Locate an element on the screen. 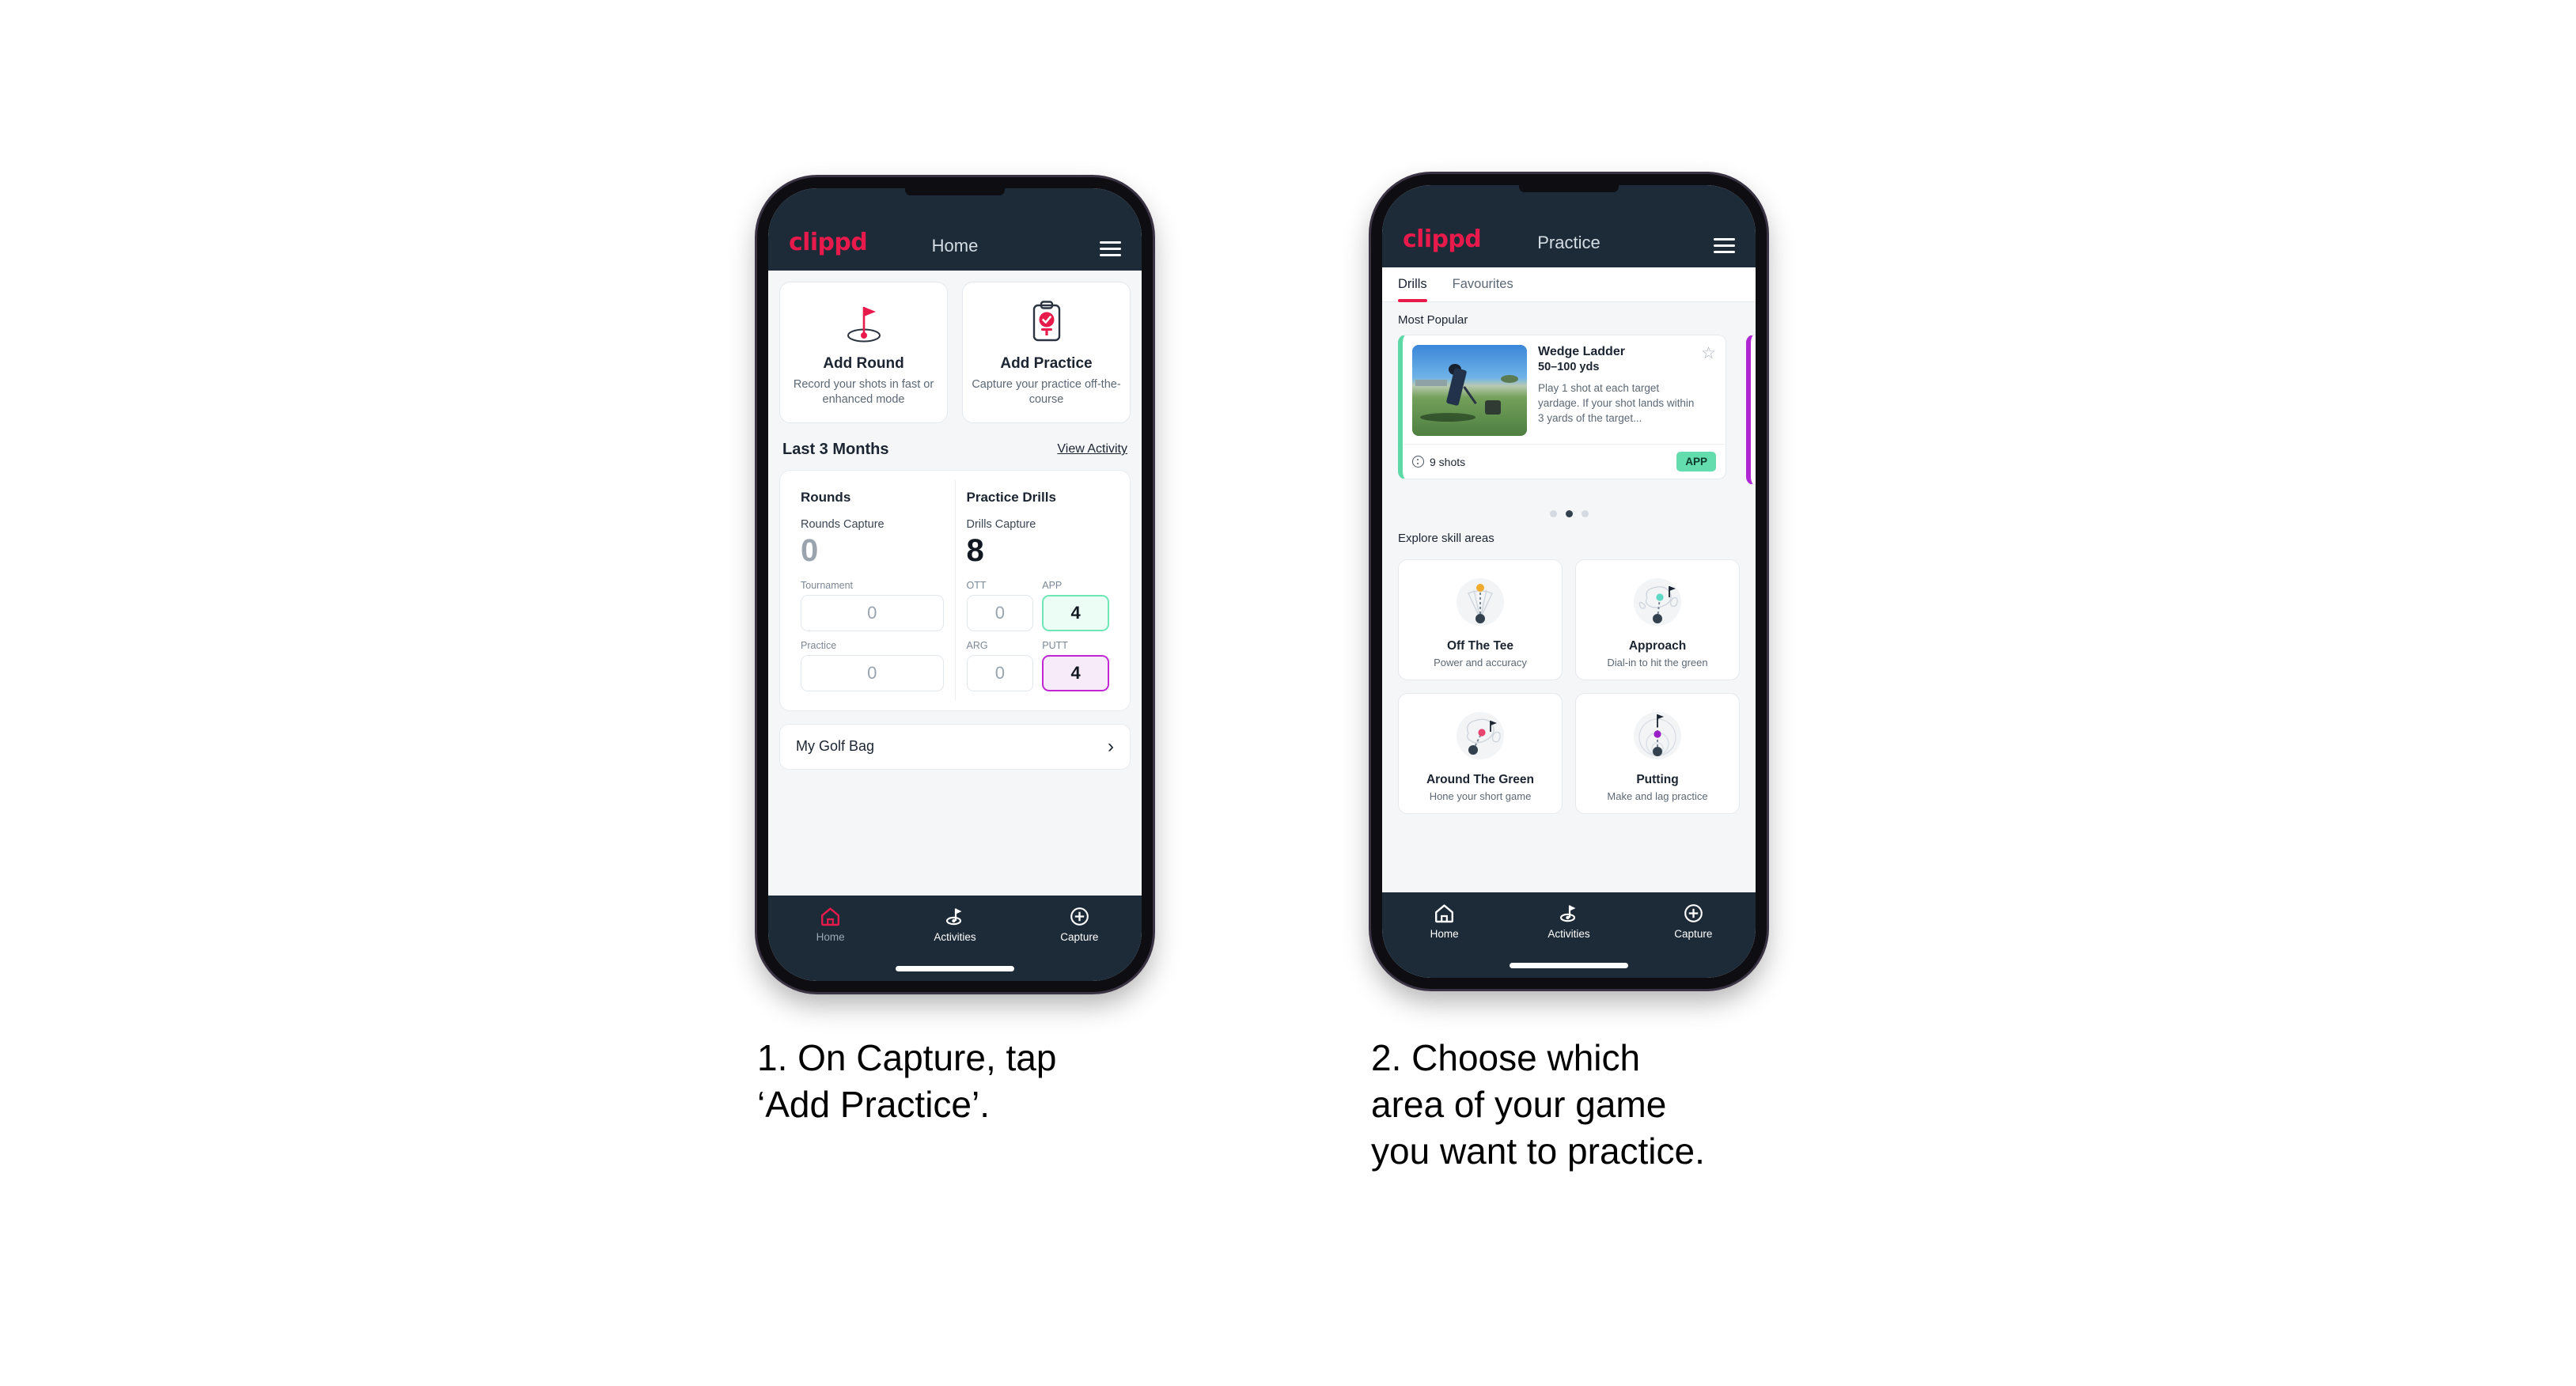  explore-skill-areas-label: Explore skill areas is located at coordinates (1446, 538).